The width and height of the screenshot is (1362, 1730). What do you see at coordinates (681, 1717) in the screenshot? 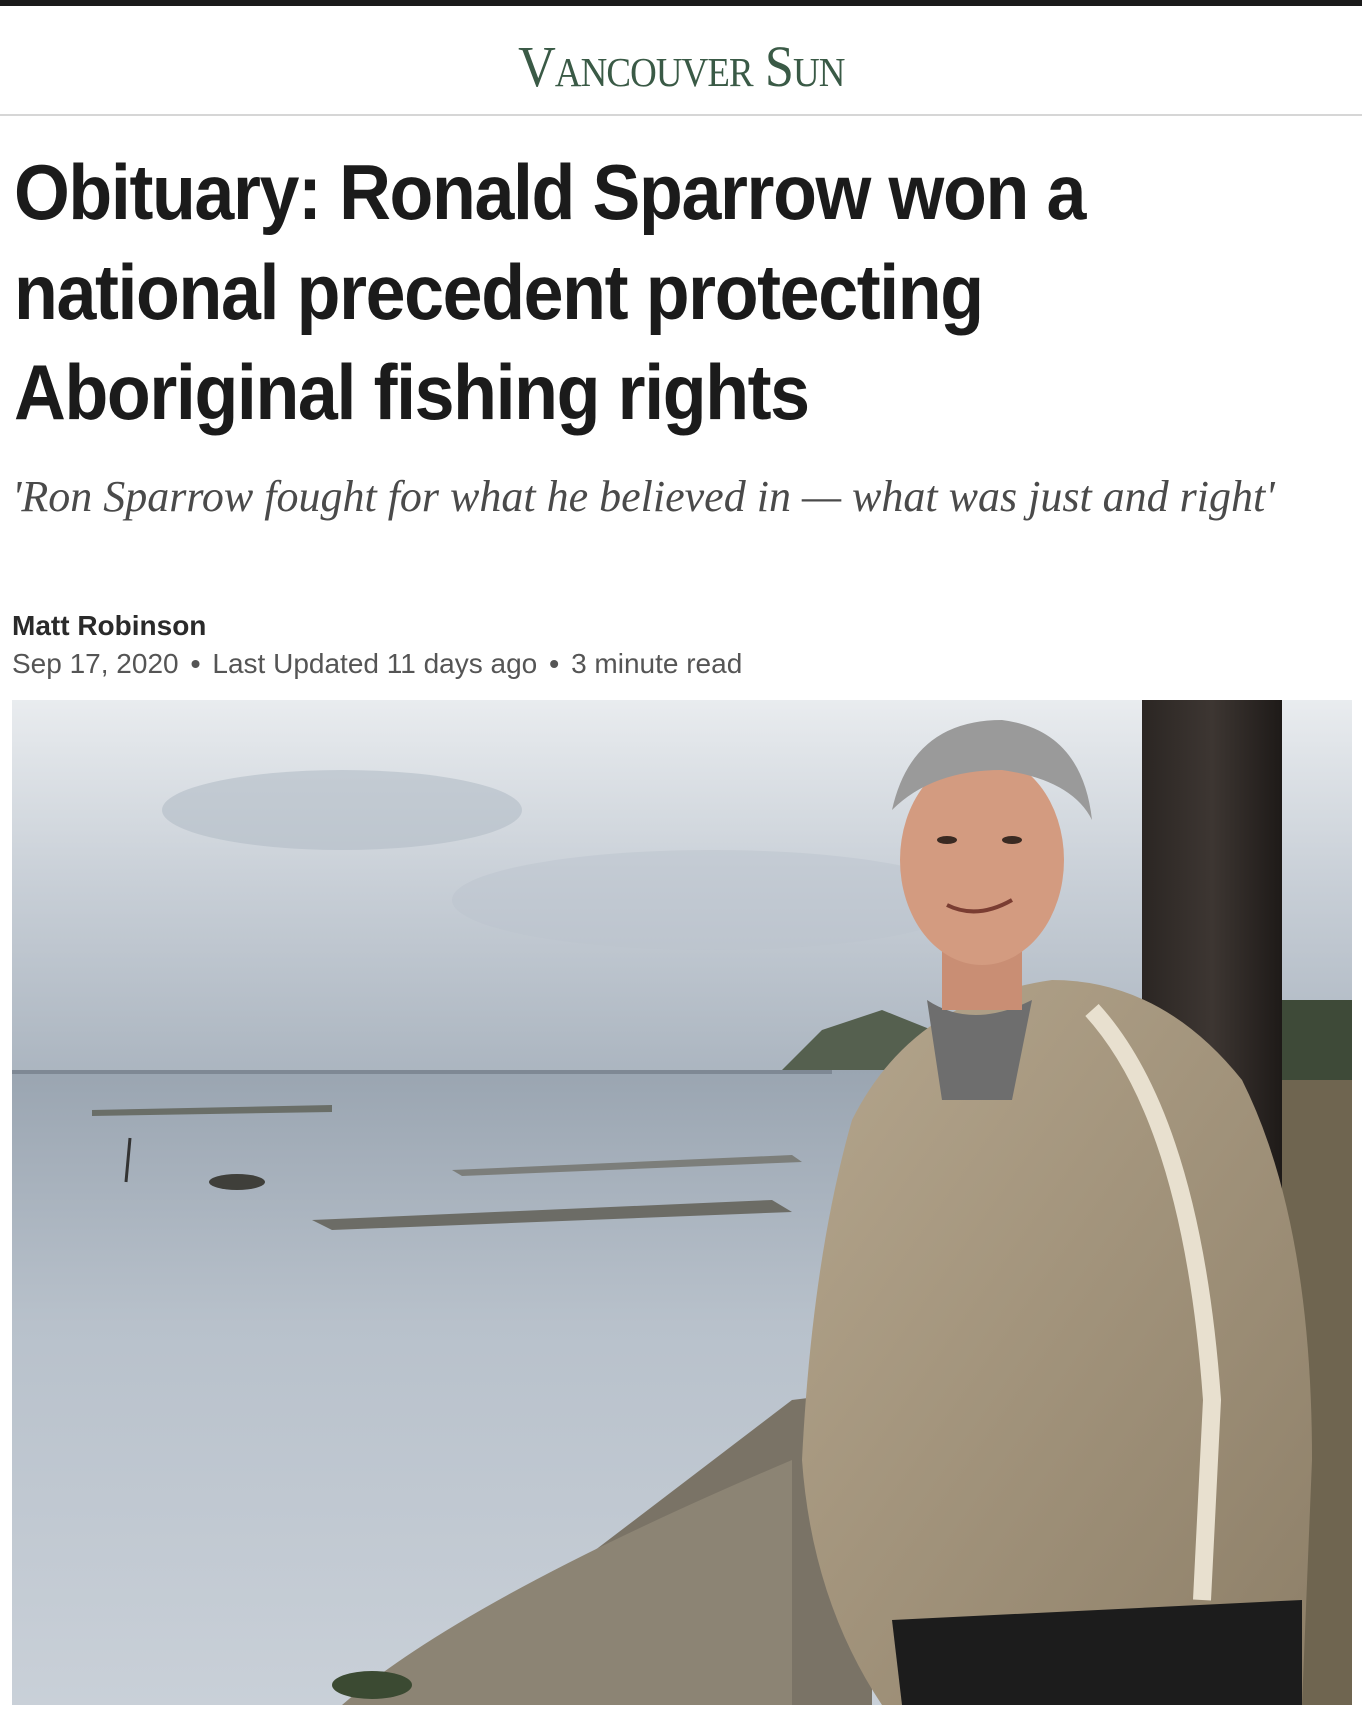
I see `caption-strip` at bounding box center [681, 1717].